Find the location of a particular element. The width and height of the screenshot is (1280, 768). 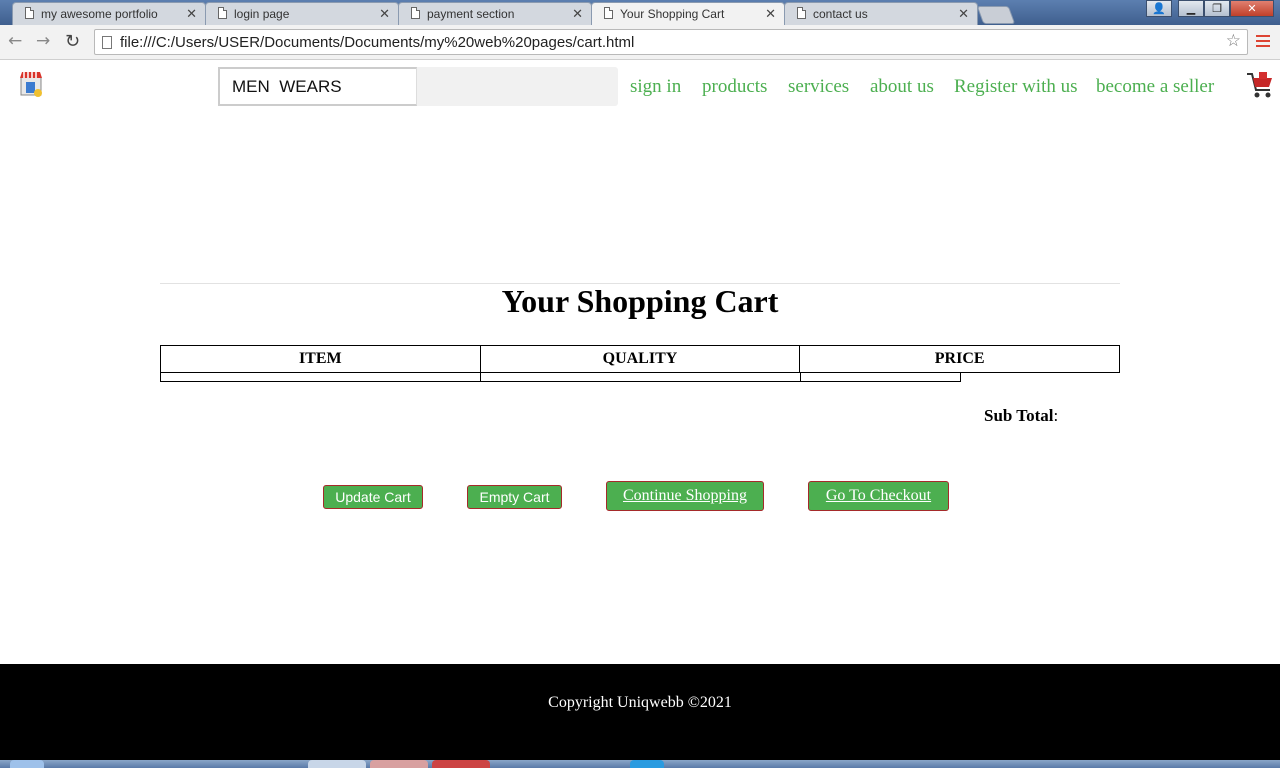

column-header-item: ITEM is located at coordinates (320, 359).